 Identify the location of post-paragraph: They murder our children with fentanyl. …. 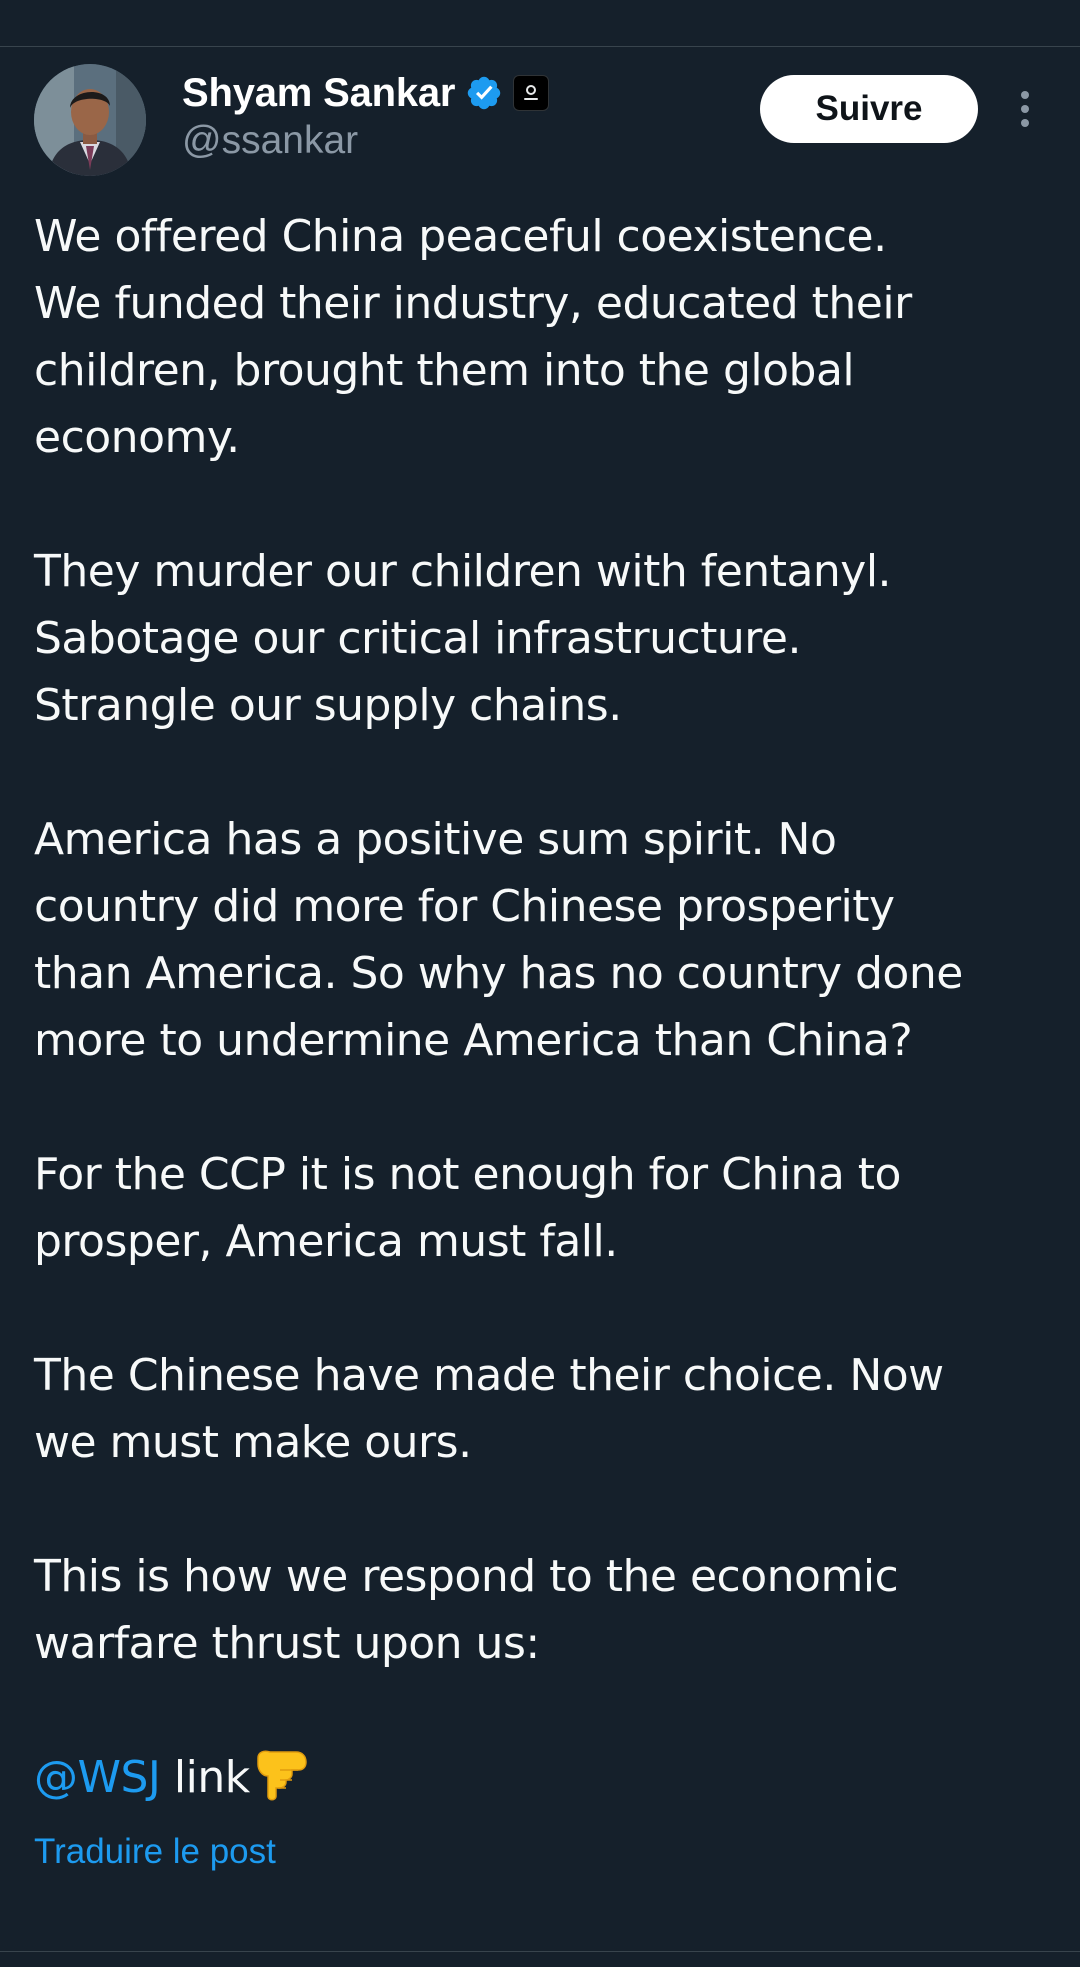
(463, 638).